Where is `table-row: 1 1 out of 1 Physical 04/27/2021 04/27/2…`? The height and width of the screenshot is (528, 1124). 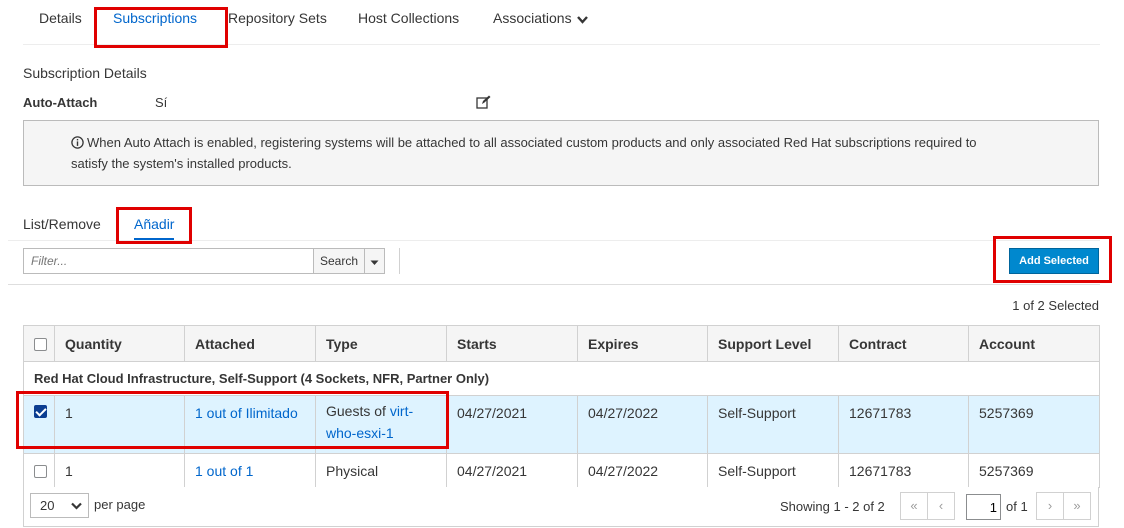
table-row: 1 1 out of 1 Physical 04/27/2021 04/27/2… is located at coordinates (561, 470).